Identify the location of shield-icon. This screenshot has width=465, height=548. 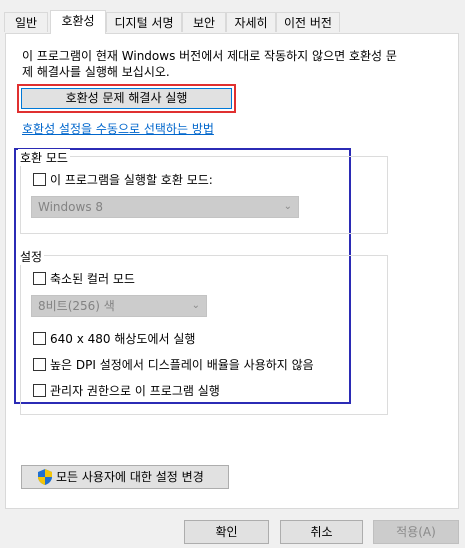
(45, 477).